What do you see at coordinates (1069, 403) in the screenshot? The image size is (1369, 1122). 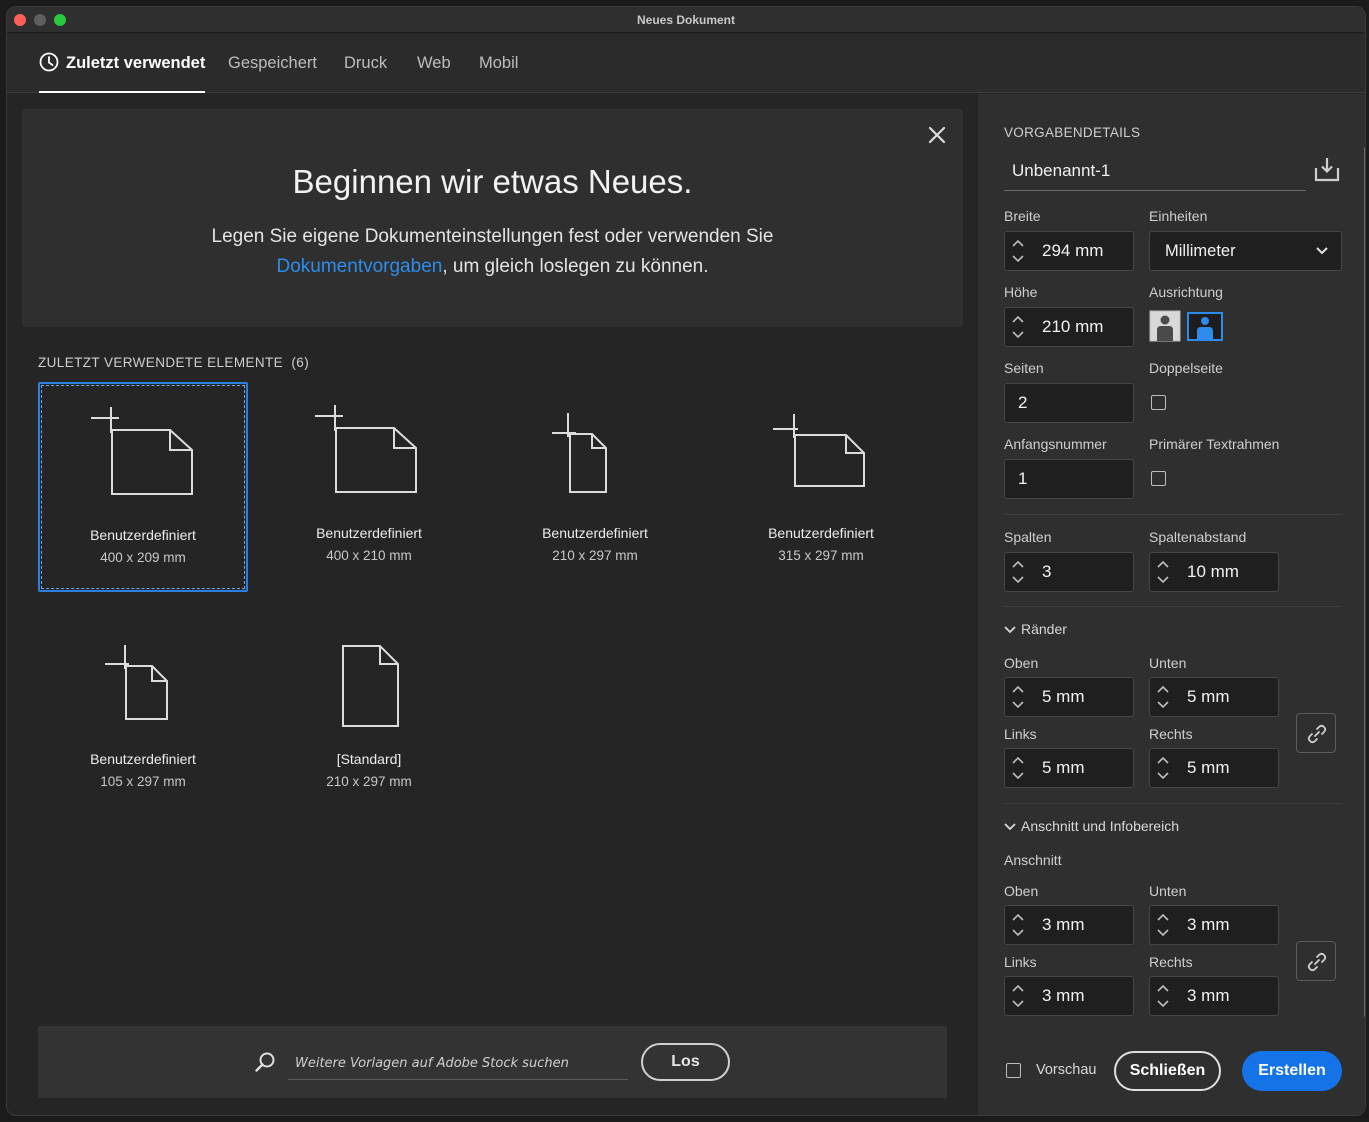 I see `pages-field: 2` at bounding box center [1069, 403].